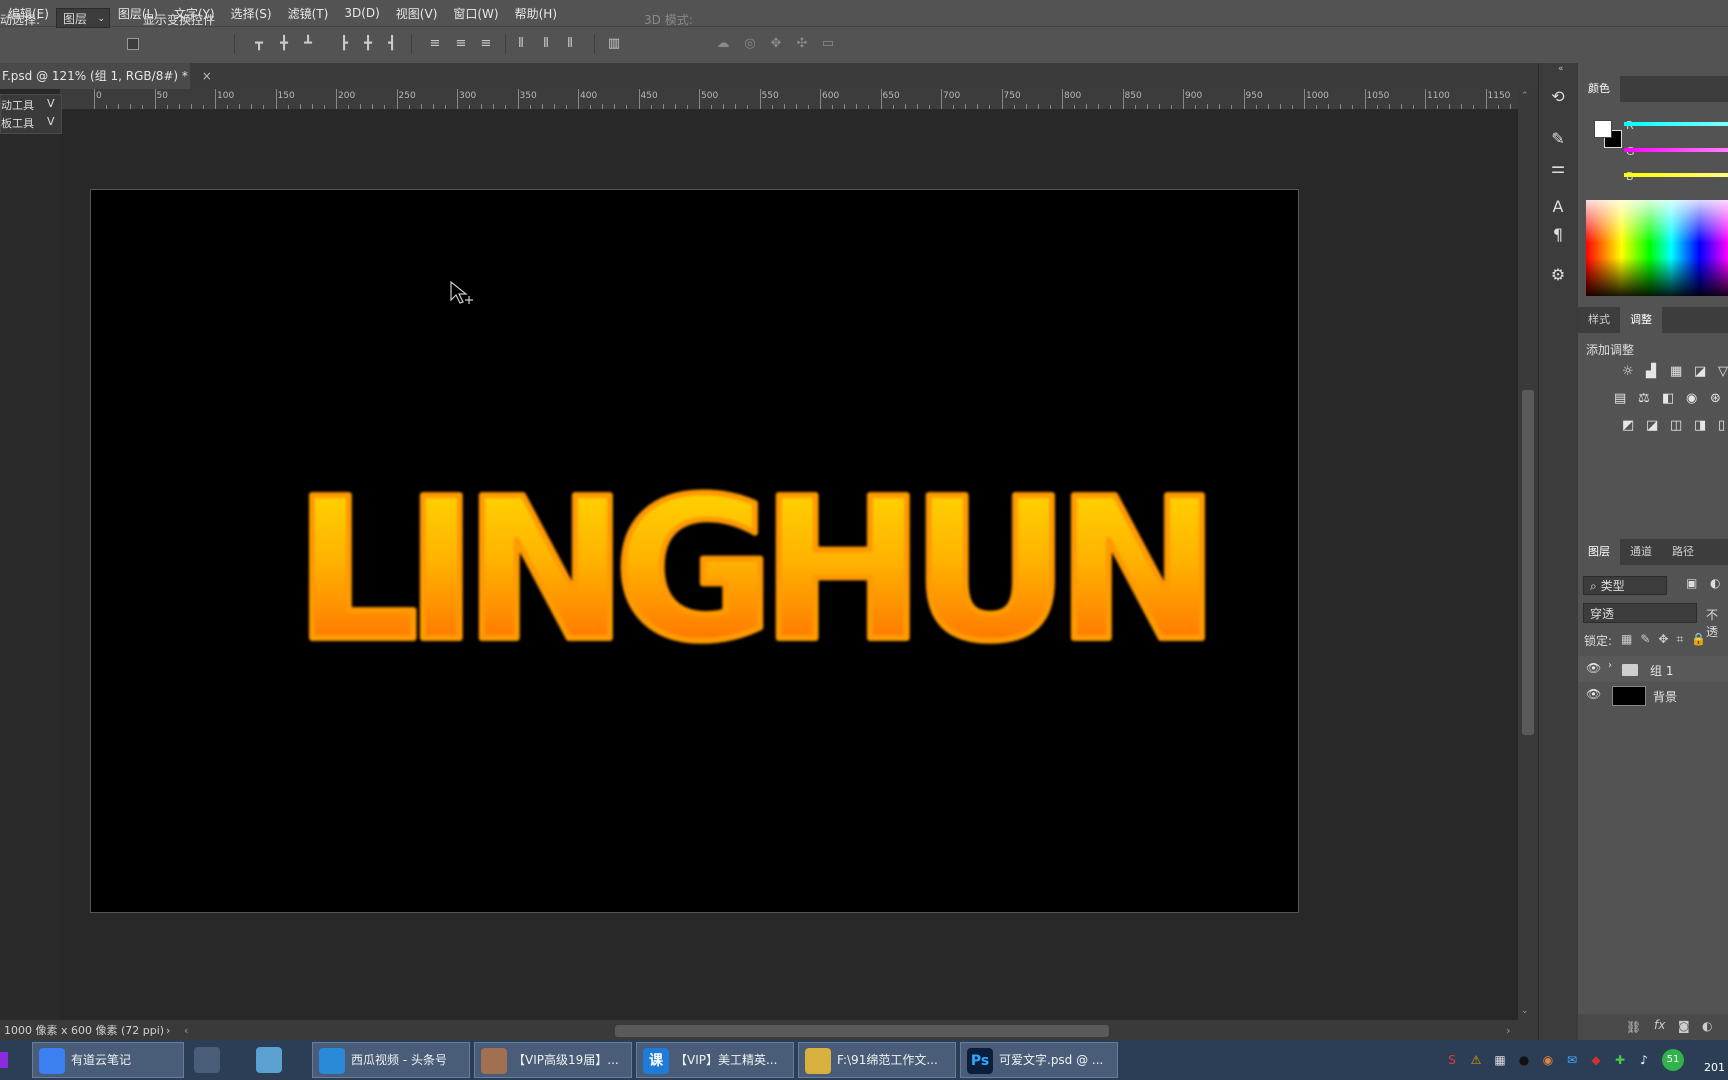 The width and height of the screenshot is (1728, 1080). I want to click on tab-adjustments: 调整, so click(1641, 320).